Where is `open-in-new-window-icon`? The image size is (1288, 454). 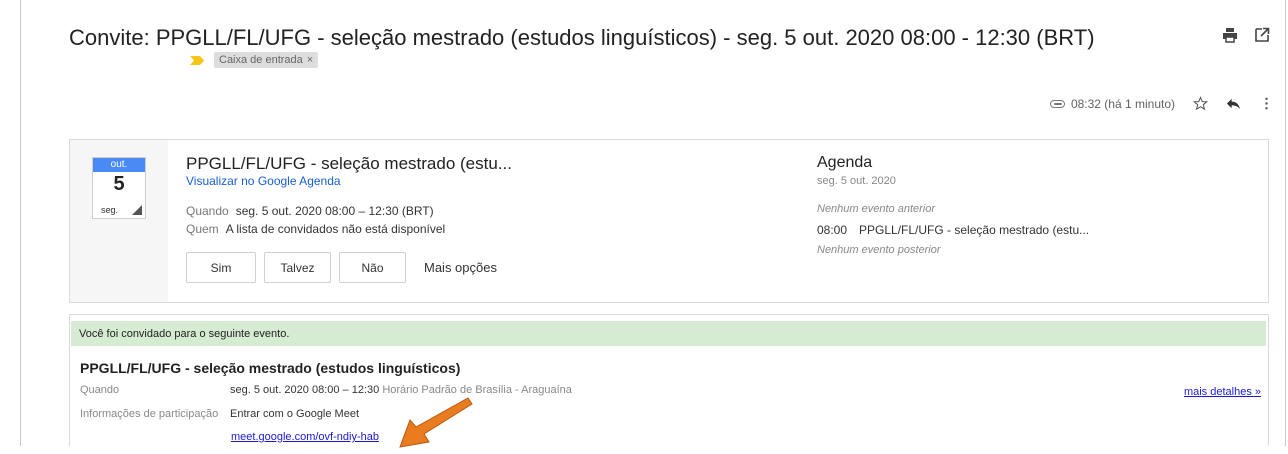 open-in-new-window-icon is located at coordinates (1262, 35).